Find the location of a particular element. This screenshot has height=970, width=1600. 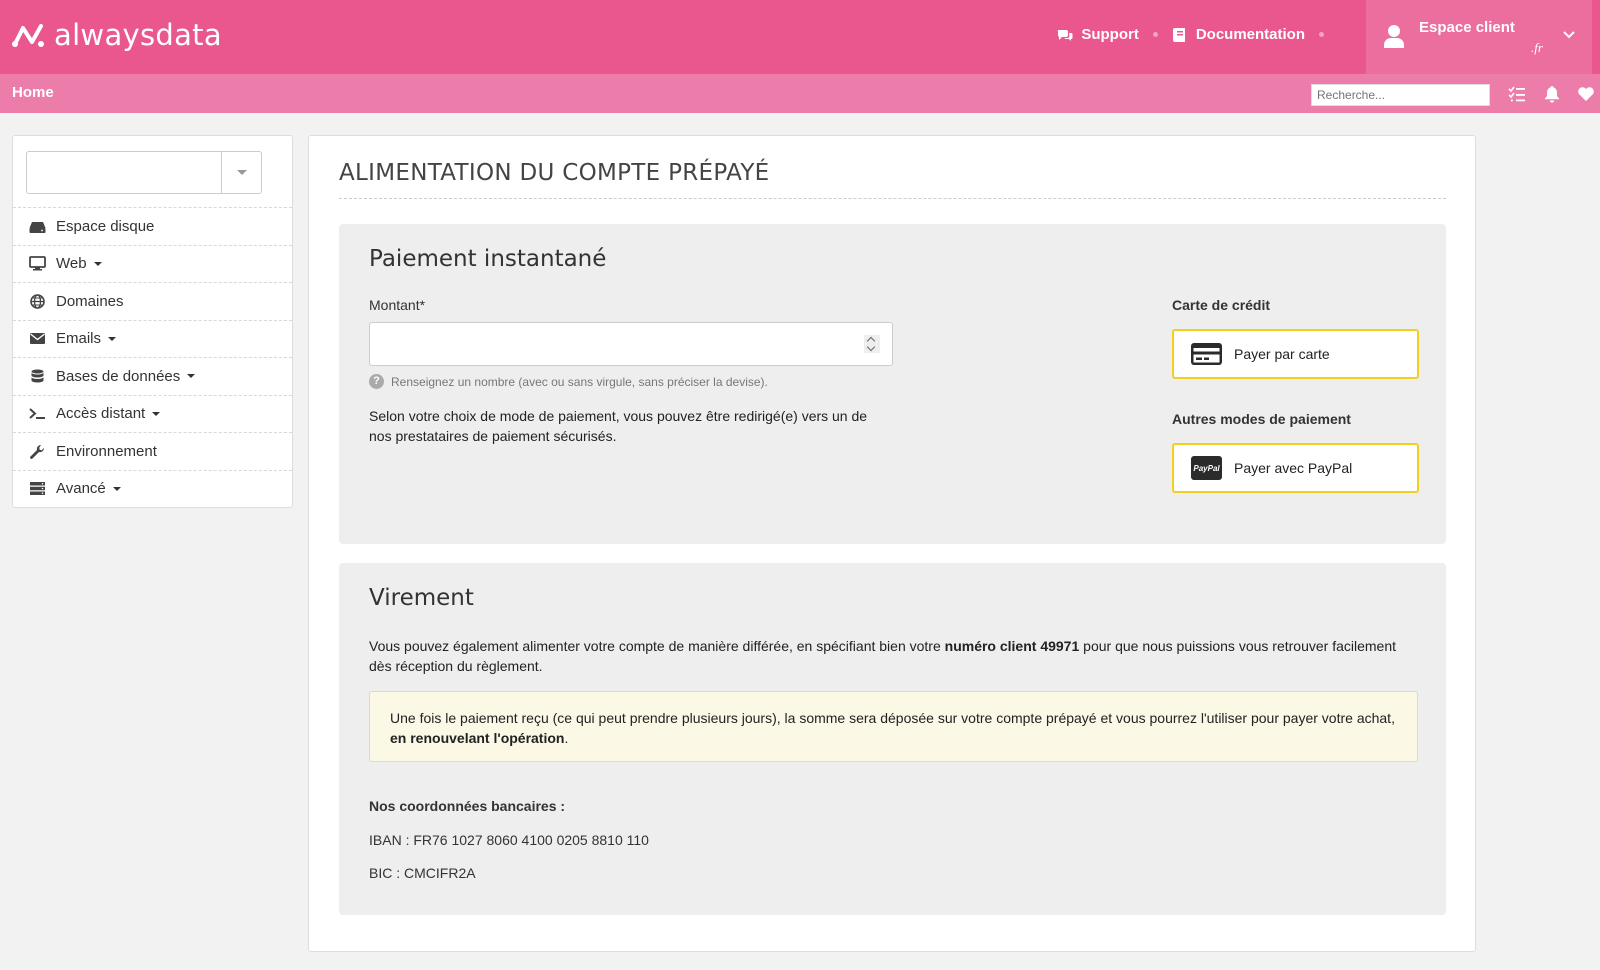

bank-details-heading: Nos coordonnées bancaires : is located at coordinates (467, 806).